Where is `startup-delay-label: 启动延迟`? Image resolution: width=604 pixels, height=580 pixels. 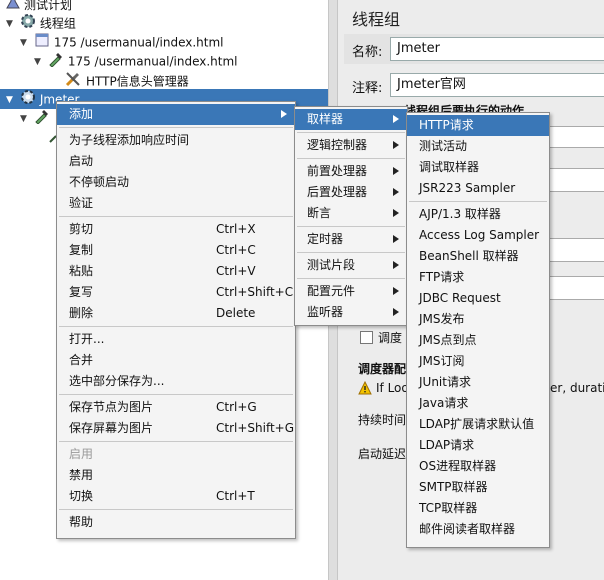
startup-delay-label: 启动延迟 is located at coordinates (382, 454).